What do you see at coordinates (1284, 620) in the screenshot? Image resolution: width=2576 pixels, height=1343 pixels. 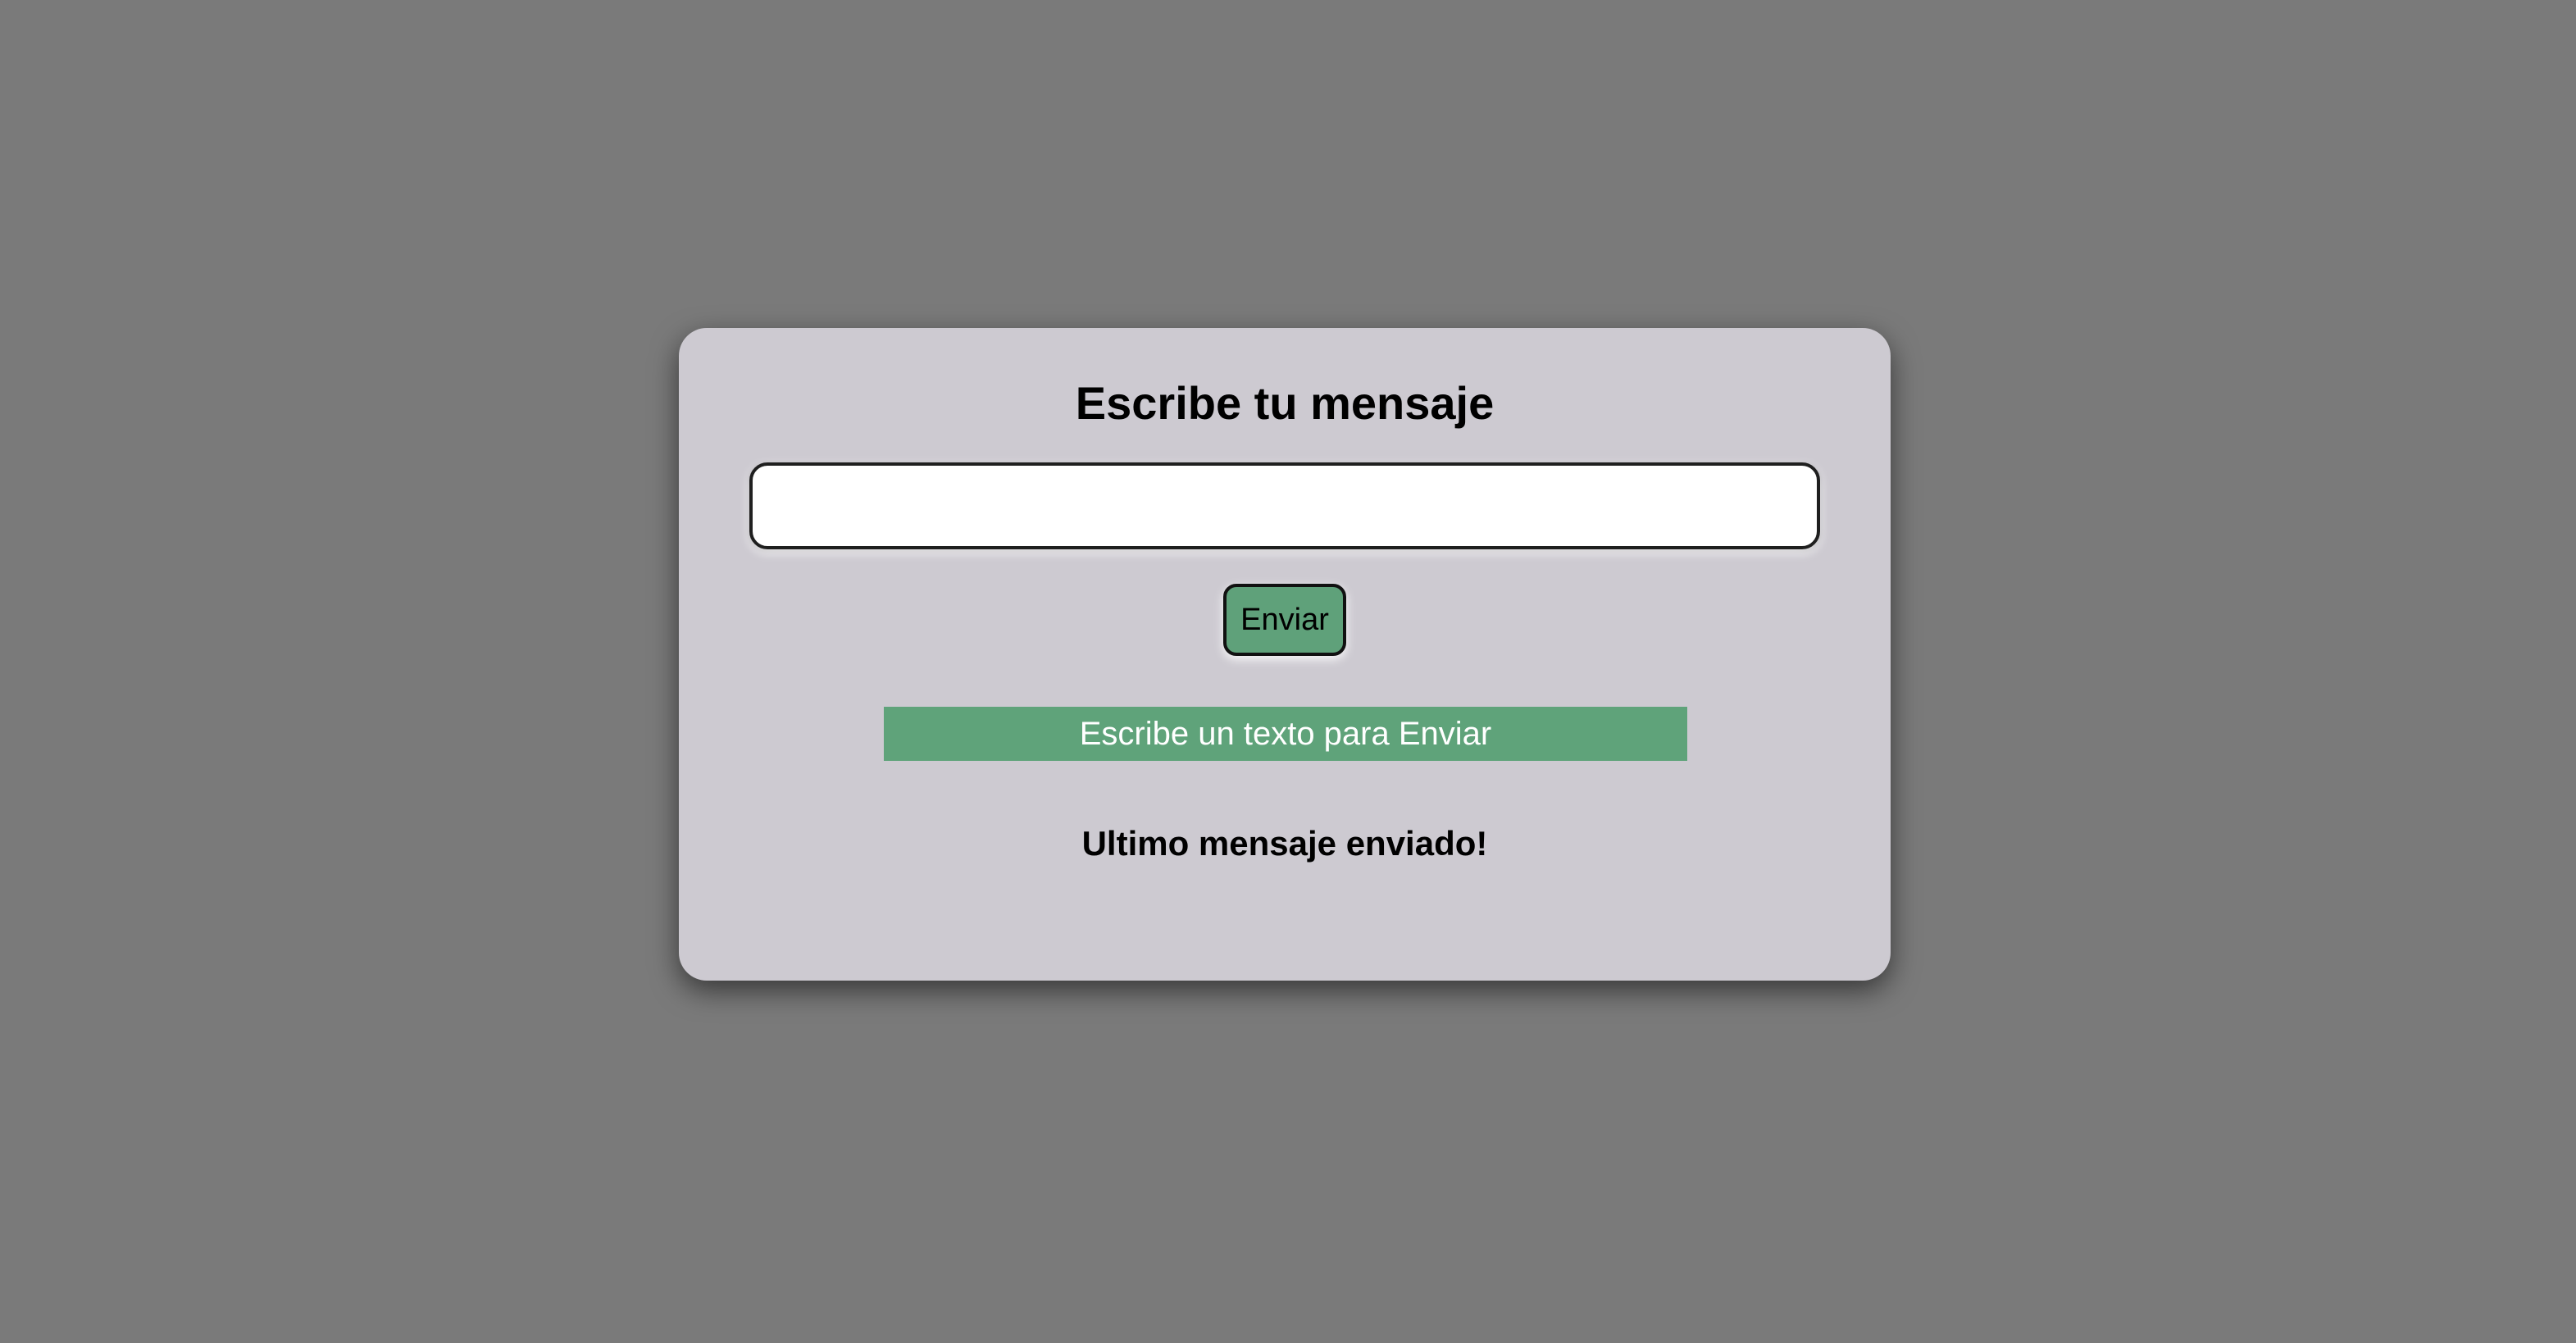 I see `send-button: Enviar` at bounding box center [1284, 620].